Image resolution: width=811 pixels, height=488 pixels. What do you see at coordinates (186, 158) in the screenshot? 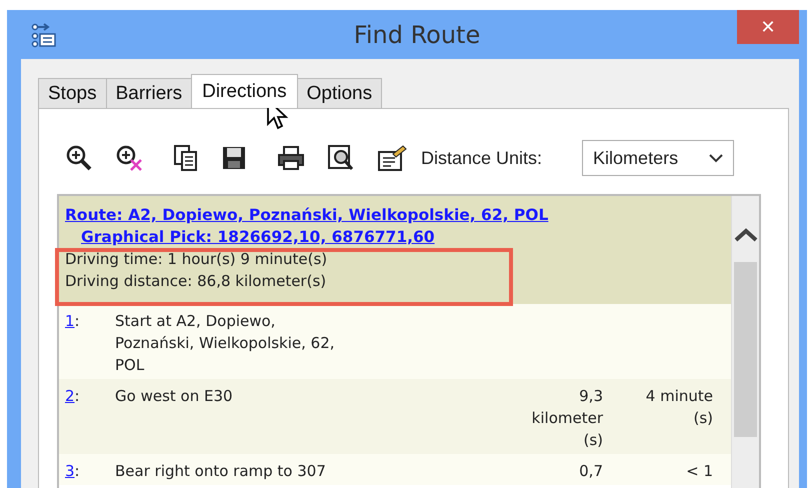
I see `copy-icon` at bounding box center [186, 158].